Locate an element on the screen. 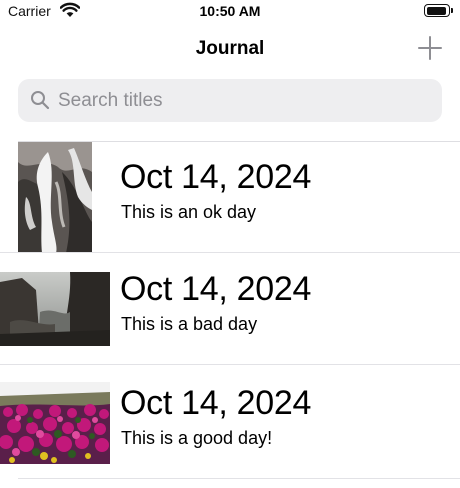  magnifier-icon is located at coordinates (40, 100).